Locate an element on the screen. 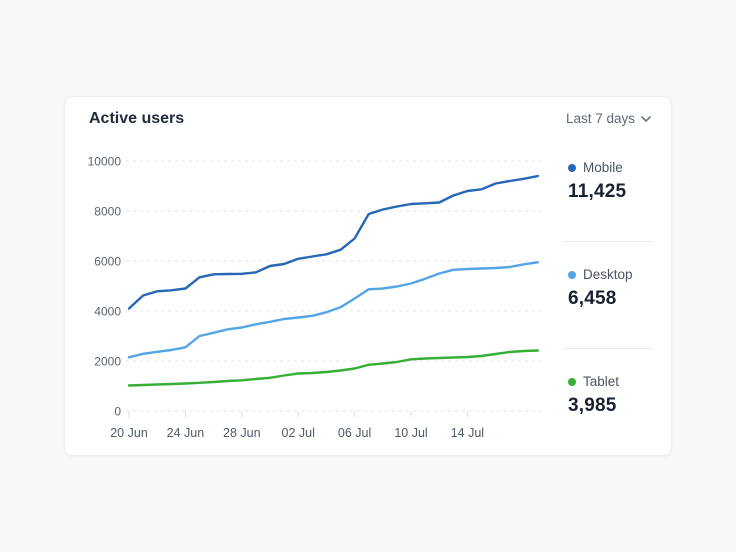 The width and height of the screenshot is (736, 552). svg-text: 14 Jul is located at coordinates (467, 433).